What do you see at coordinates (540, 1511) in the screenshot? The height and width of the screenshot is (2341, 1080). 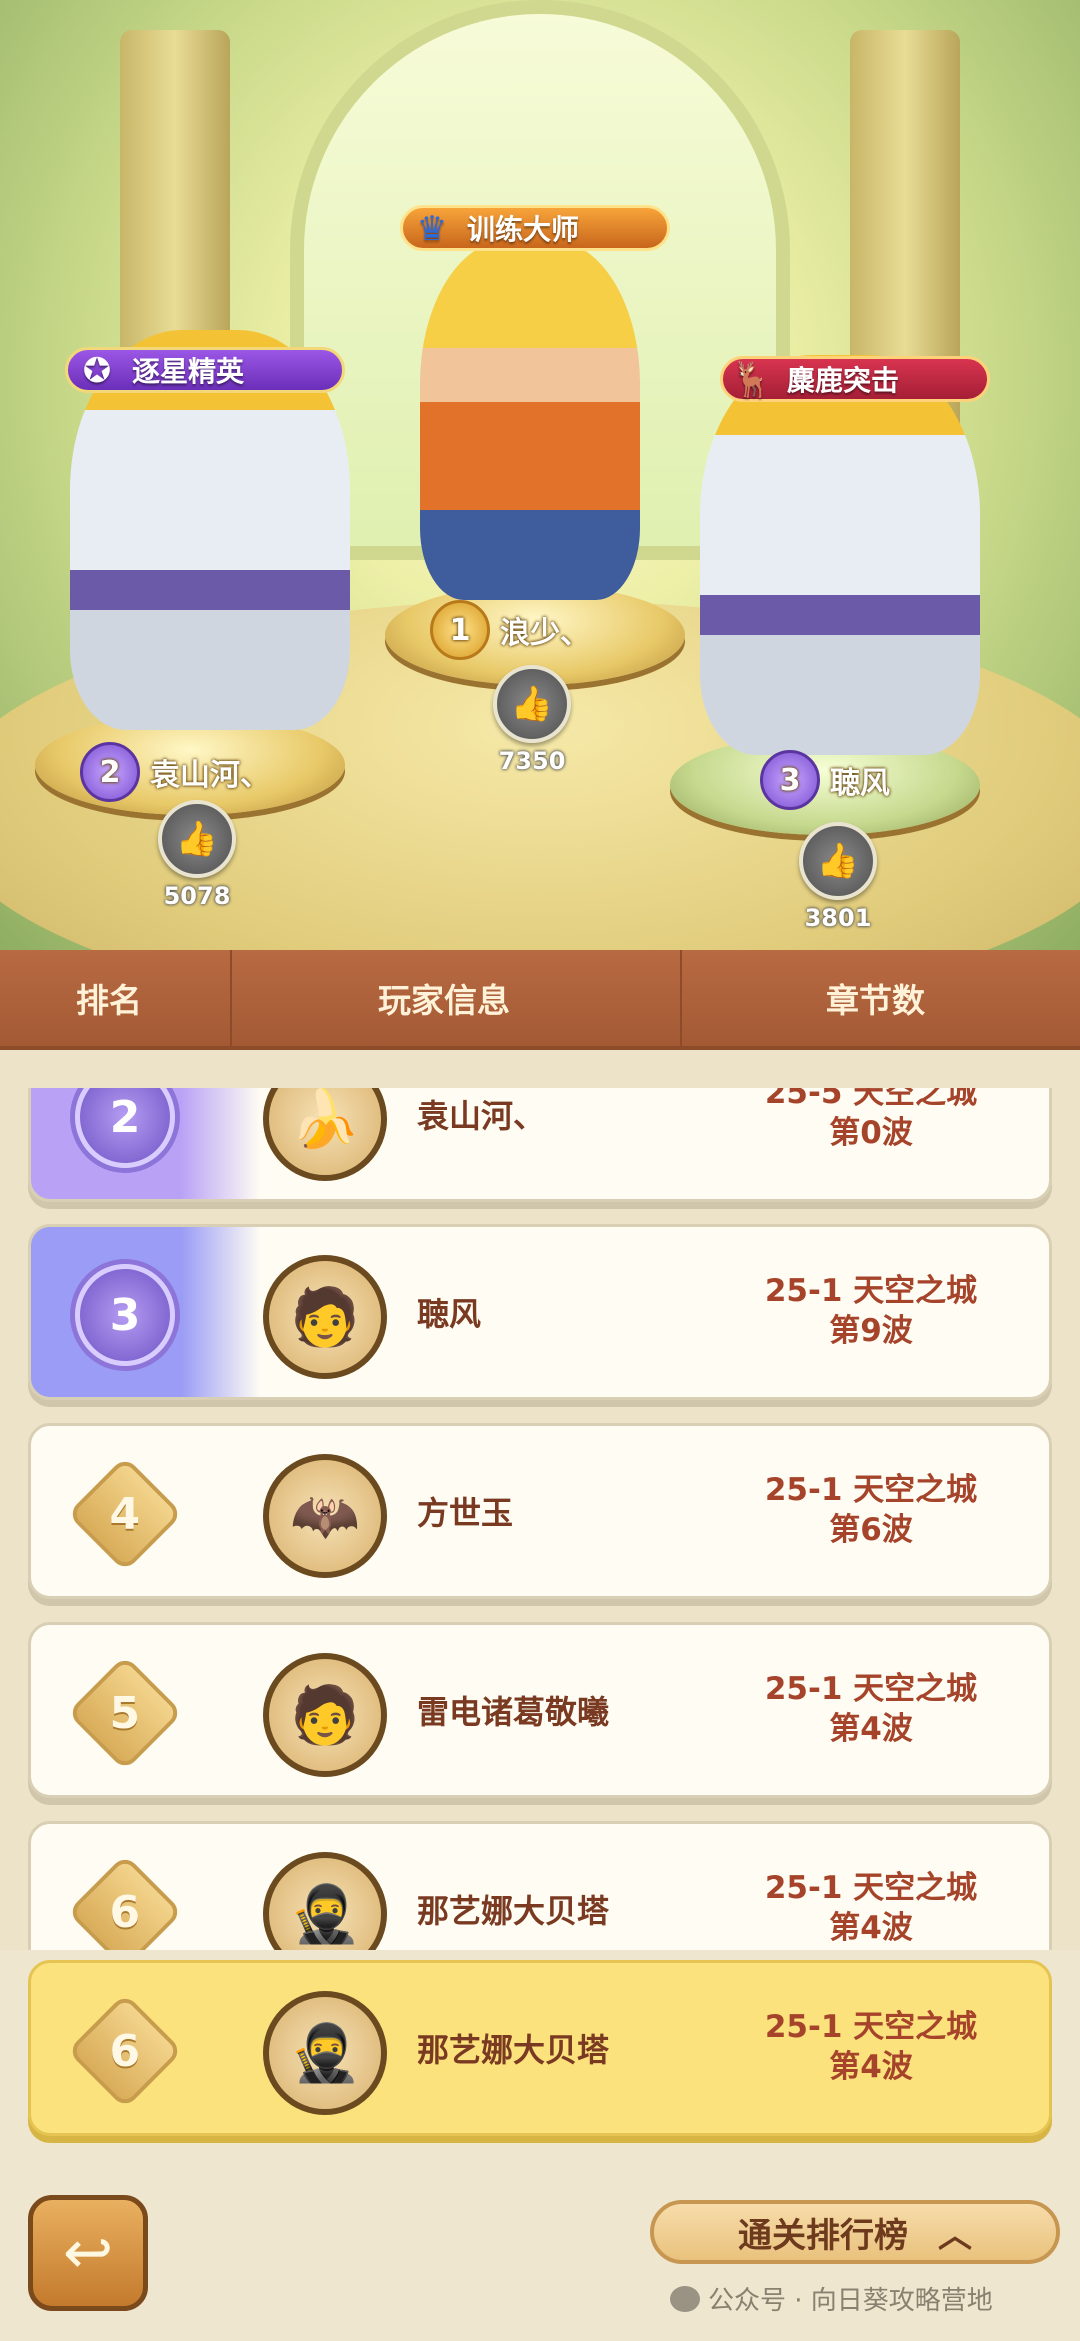 I see `table-row: 4 🦇 方世玉 25-1 天空之城 第6波` at bounding box center [540, 1511].